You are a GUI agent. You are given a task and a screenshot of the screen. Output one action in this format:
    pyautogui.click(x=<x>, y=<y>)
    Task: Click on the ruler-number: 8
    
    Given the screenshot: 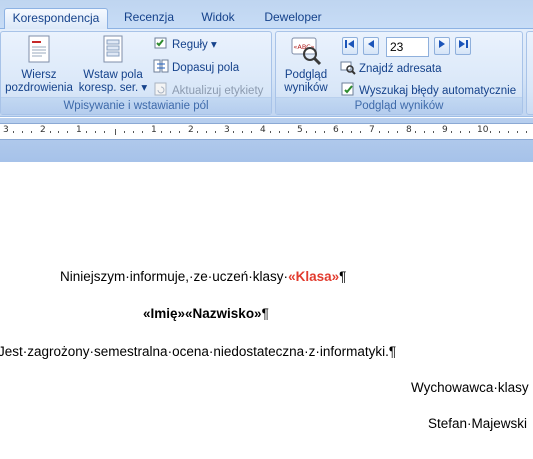 What is the action you would take?
    pyautogui.click(x=409, y=130)
    